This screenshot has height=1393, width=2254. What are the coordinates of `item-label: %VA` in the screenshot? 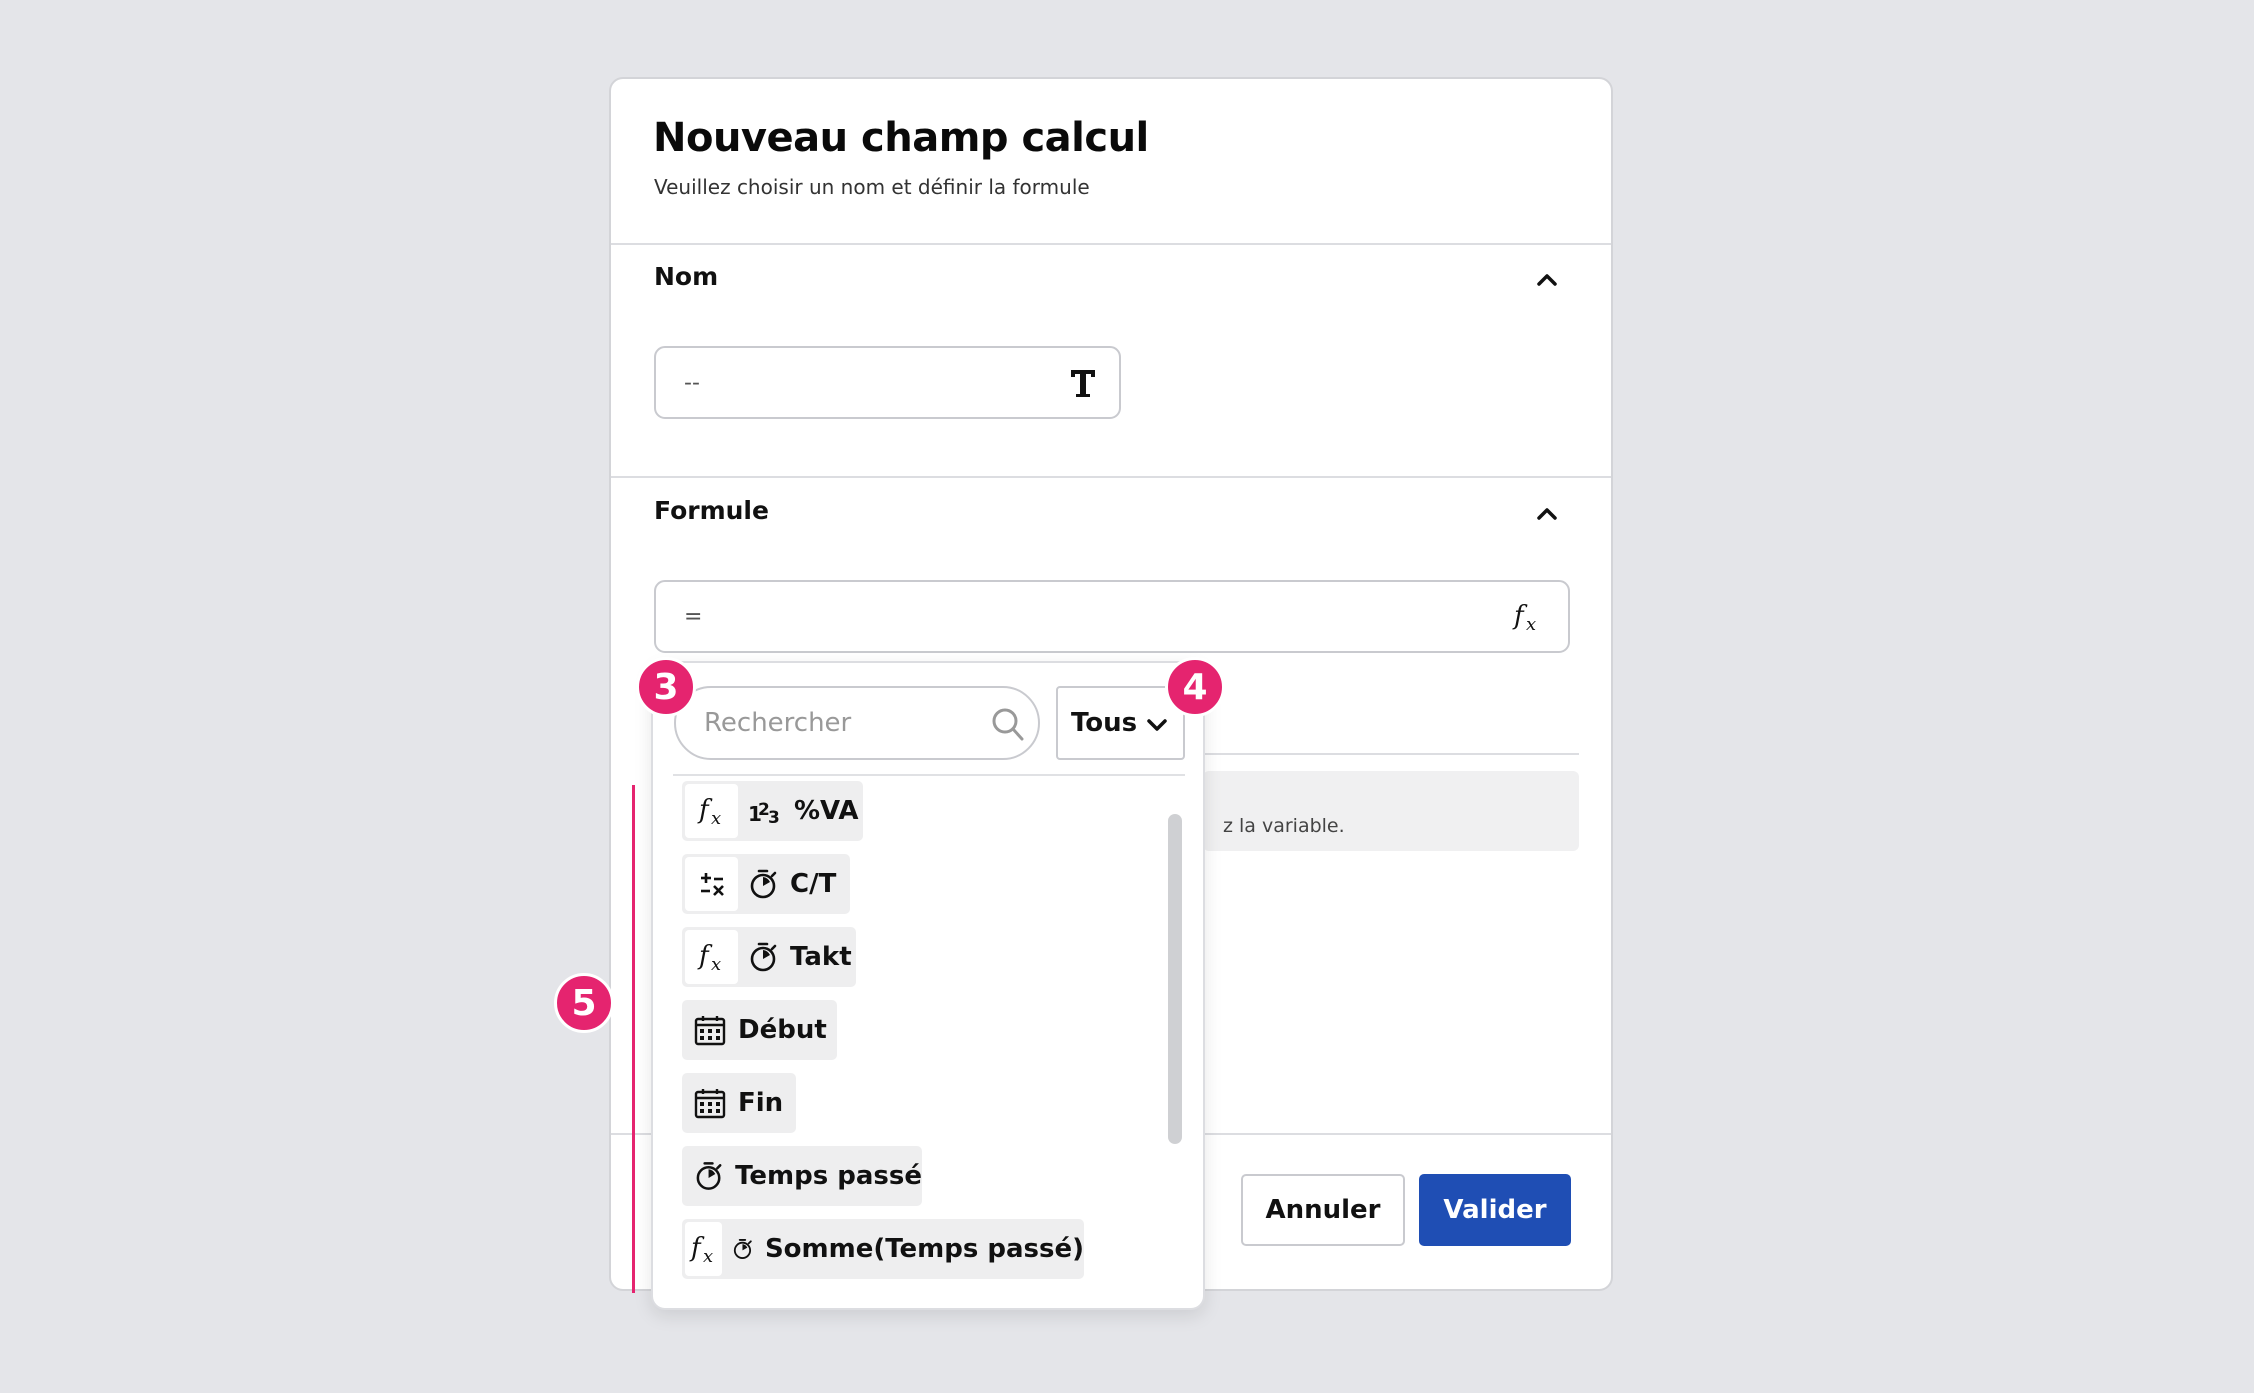 It's located at (826, 811).